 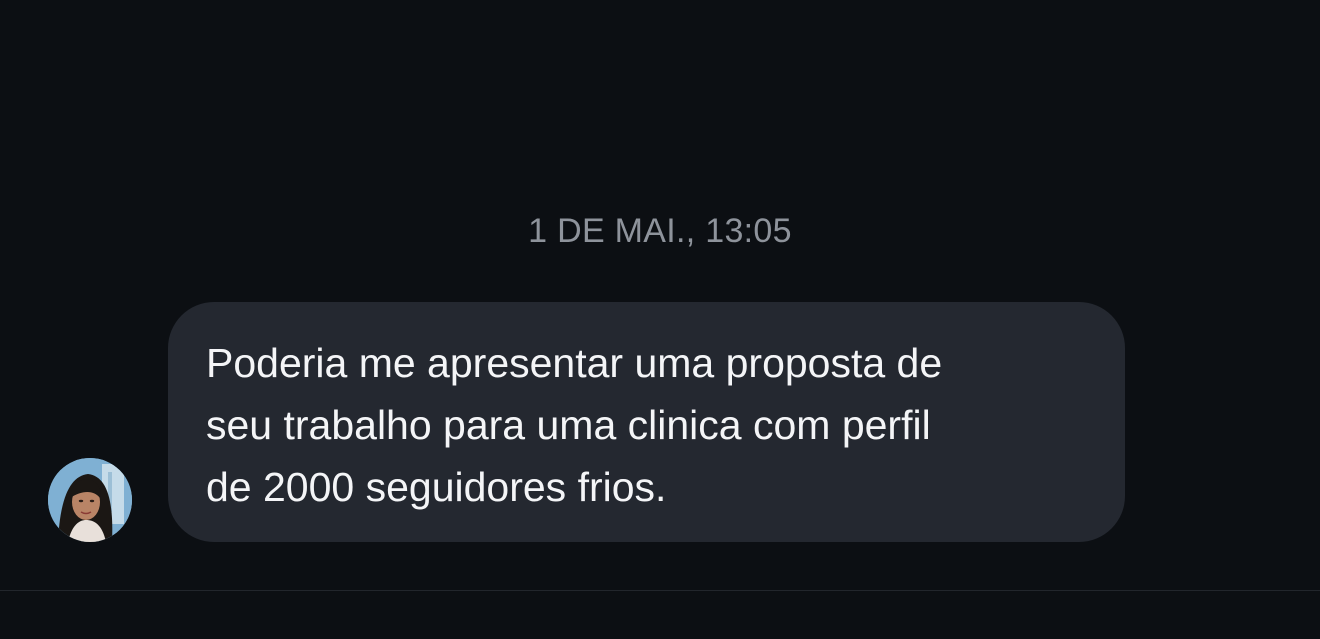 I want to click on message-timestamp: 1 DE MAI., 13:05, so click(x=660, y=231).